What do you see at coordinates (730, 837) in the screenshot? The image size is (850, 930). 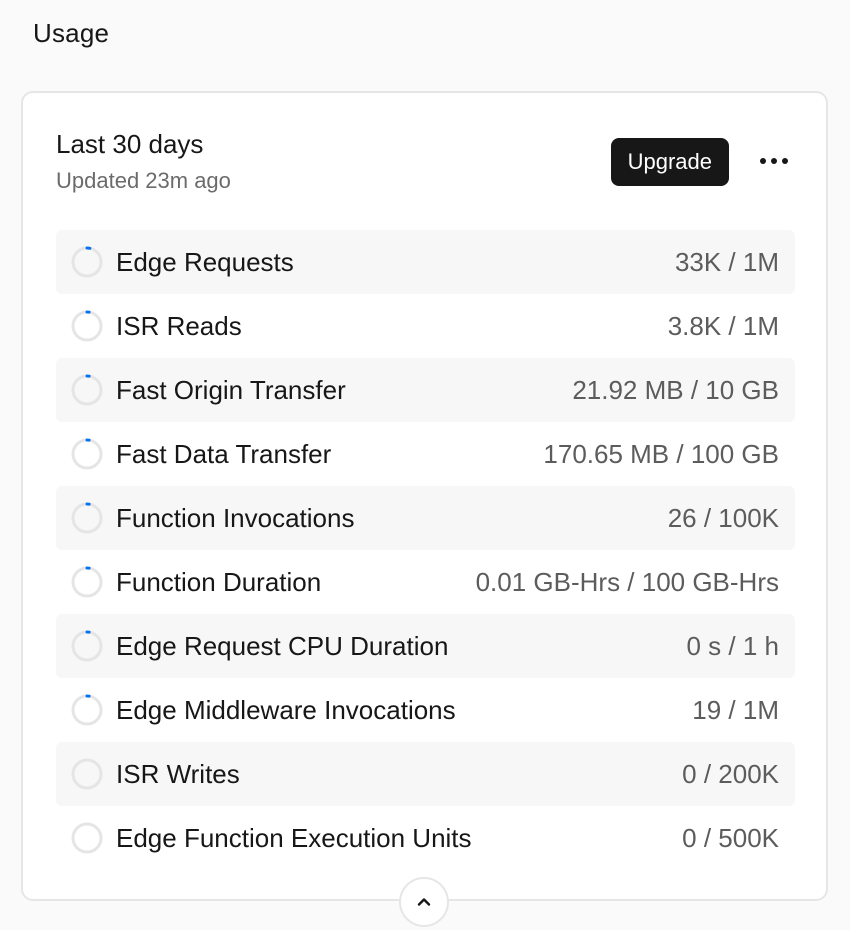 I see `usage-value: 0 / 500K` at bounding box center [730, 837].